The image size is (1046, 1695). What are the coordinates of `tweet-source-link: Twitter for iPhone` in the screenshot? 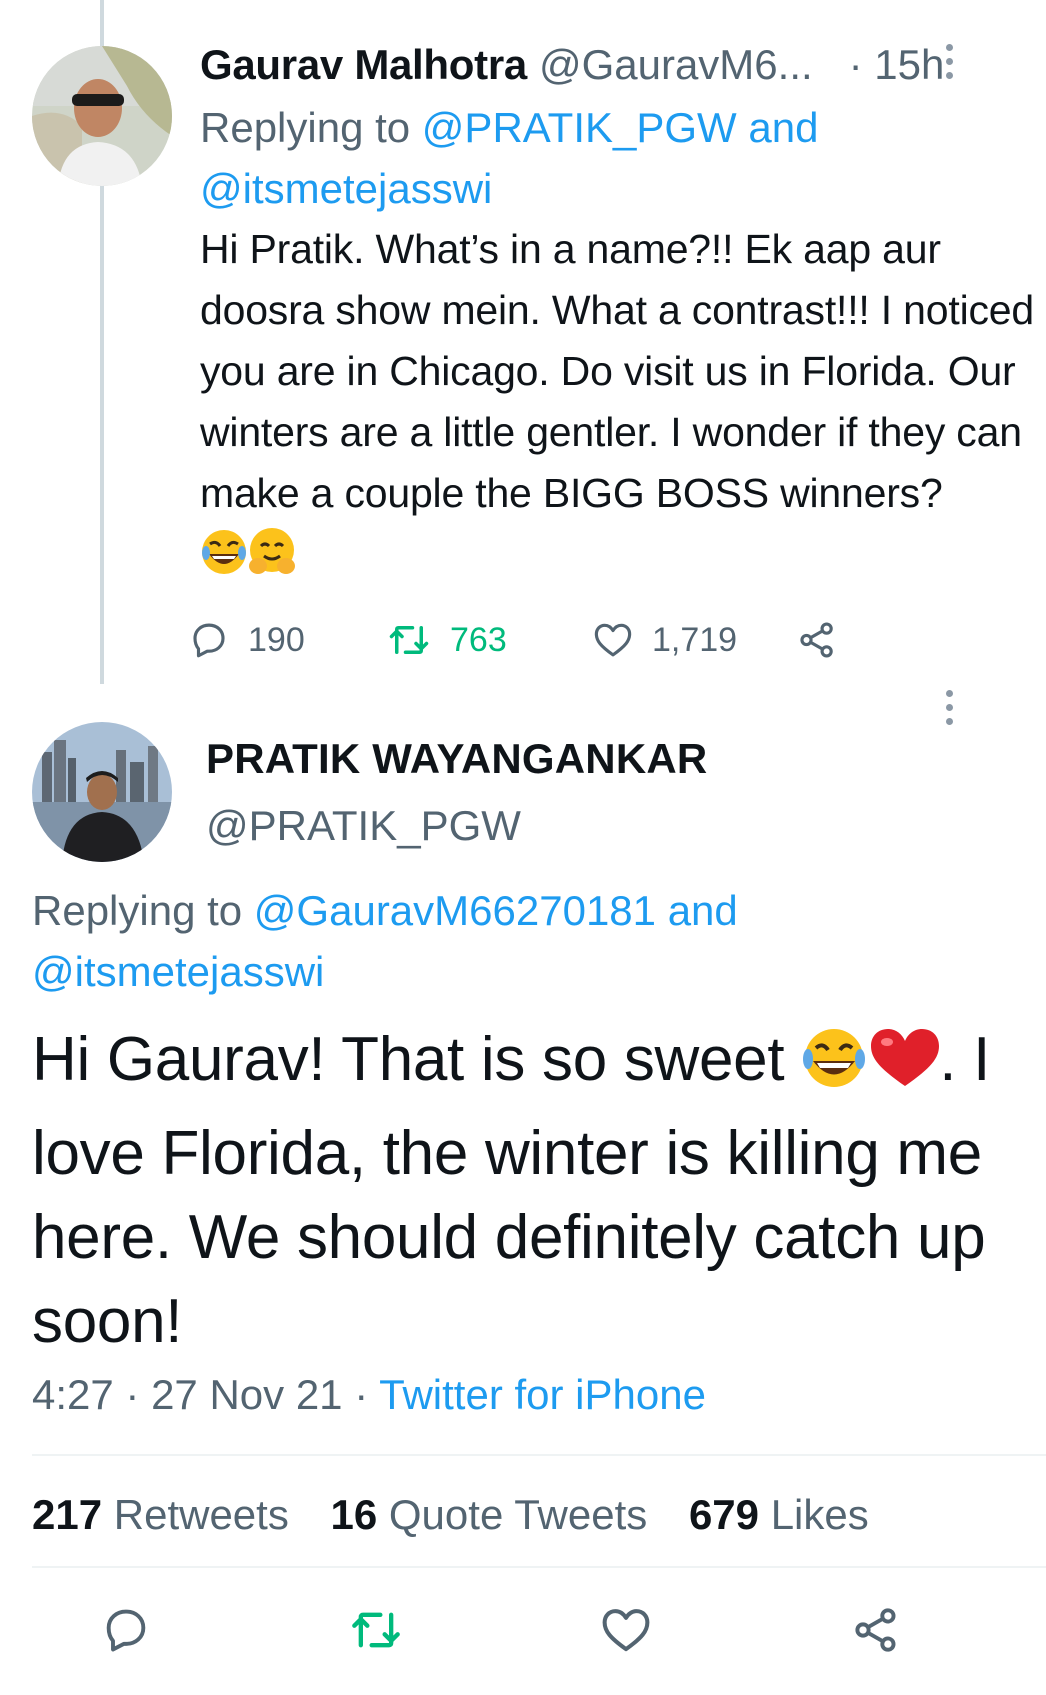 It's located at (542, 1394).